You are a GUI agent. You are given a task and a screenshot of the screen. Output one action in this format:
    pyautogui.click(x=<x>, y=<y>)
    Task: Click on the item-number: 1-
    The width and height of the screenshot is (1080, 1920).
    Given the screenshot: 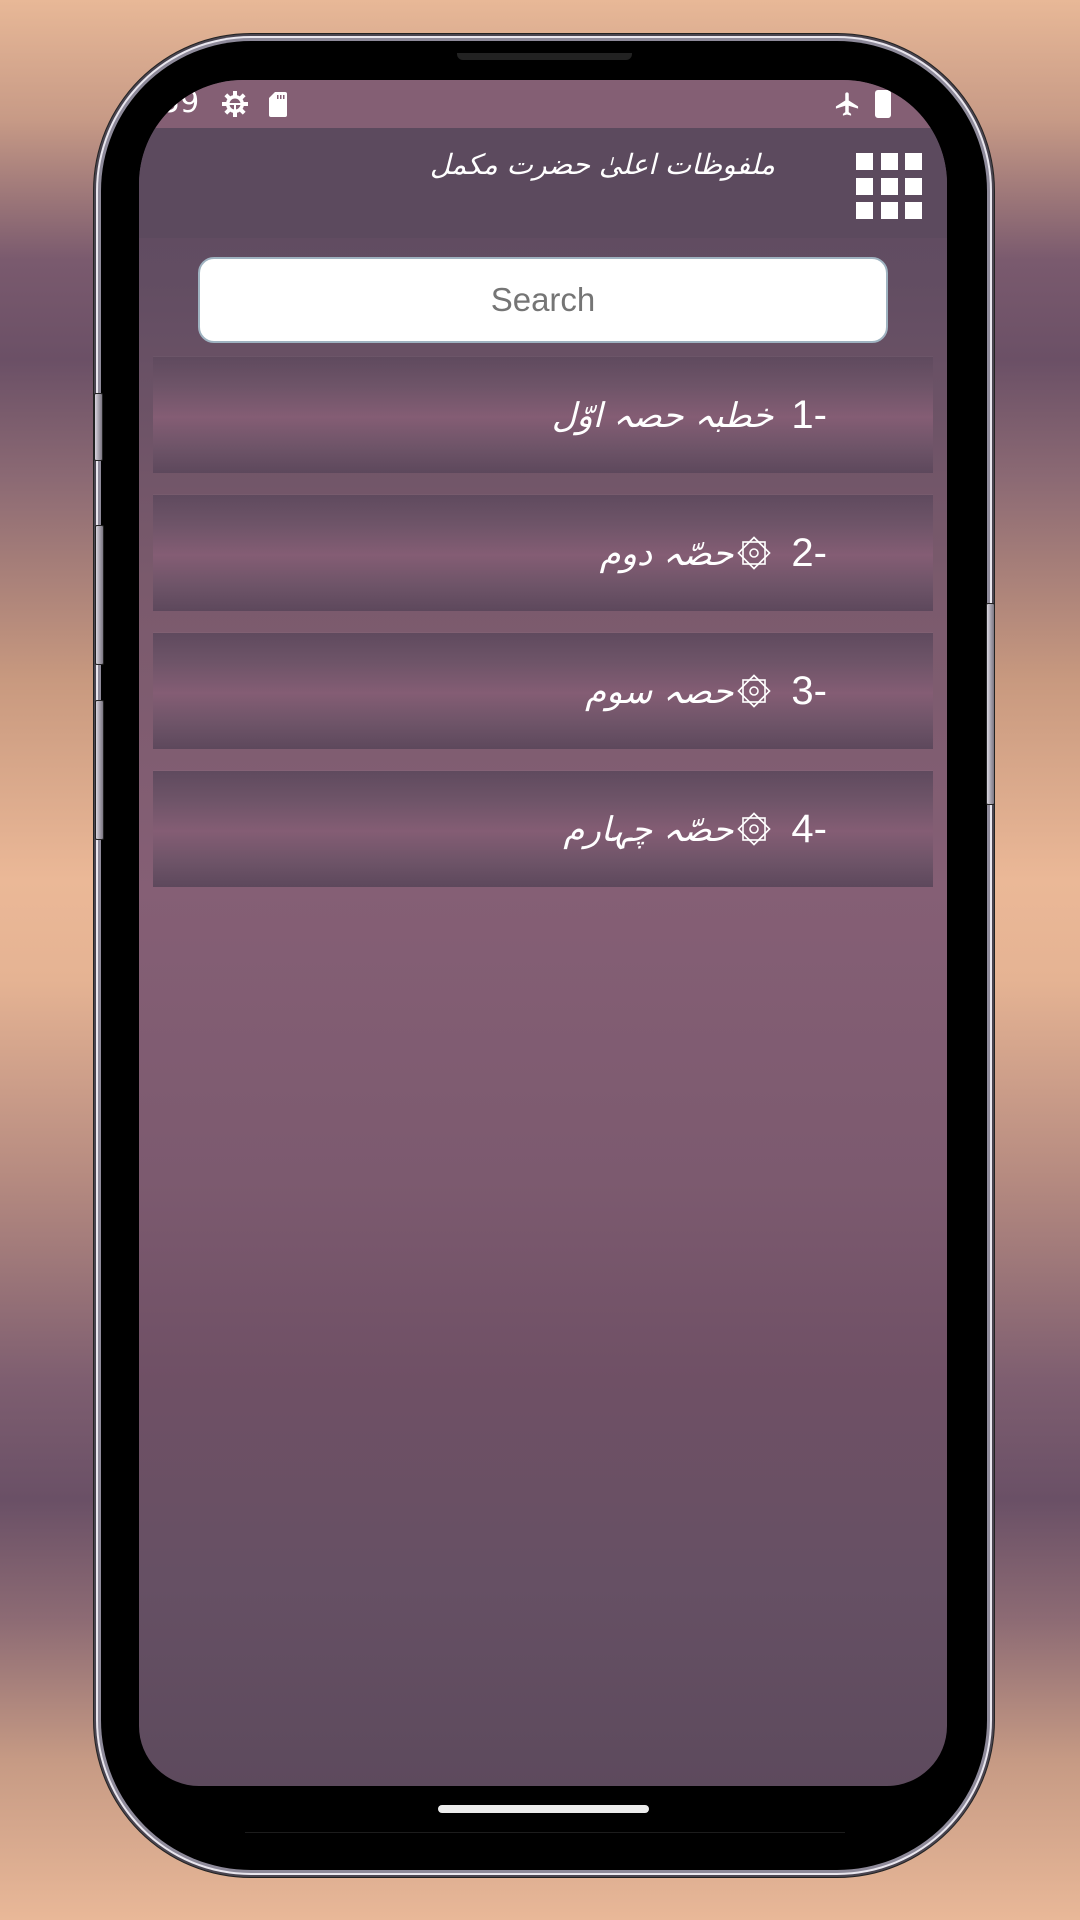 What is the action you would take?
    pyautogui.click(x=809, y=414)
    